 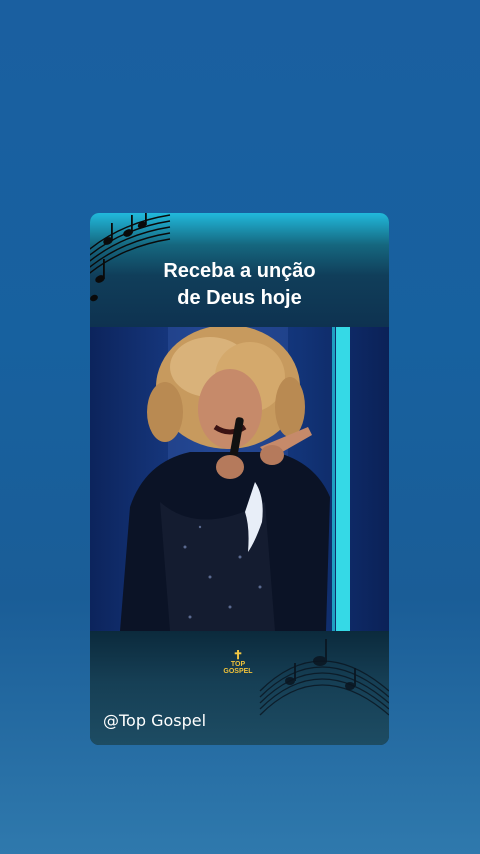 What do you see at coordinates (239, 298) in the screenshot?
I see `title-line-2: de Deus hoje` at bounding box center [239, 298].